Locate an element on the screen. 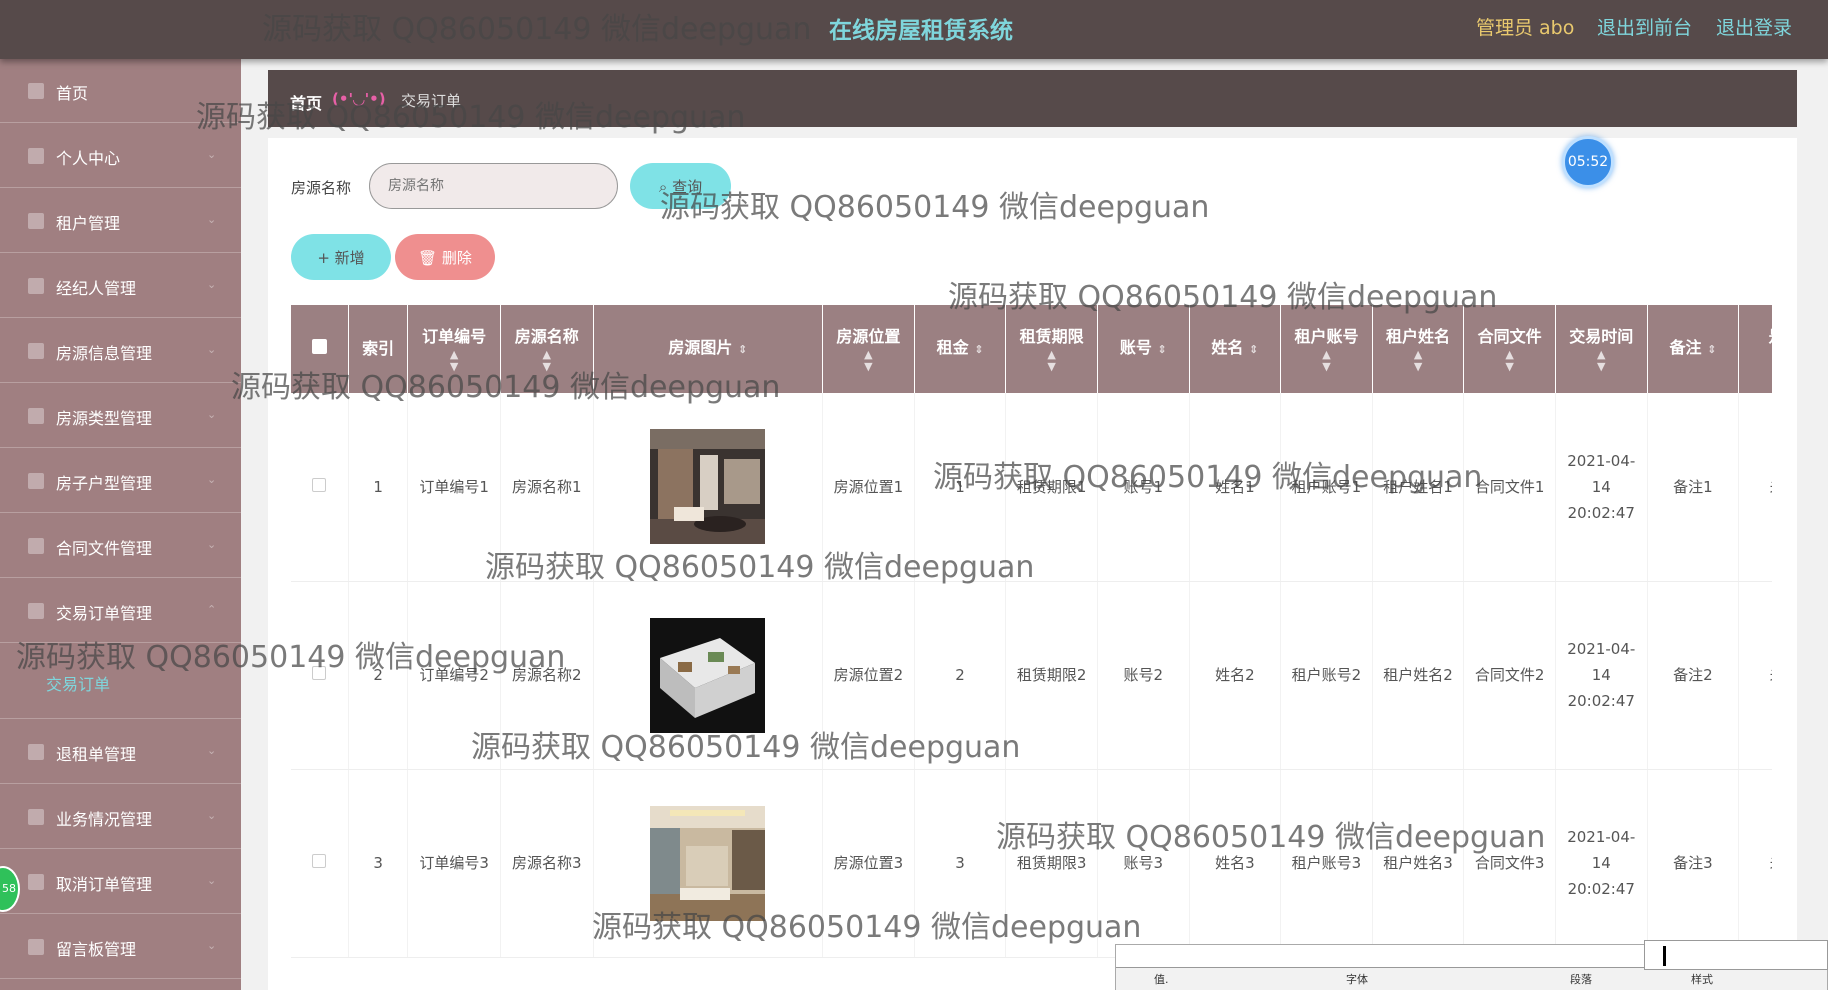  layout-icon is located at coordinates (36, 481).